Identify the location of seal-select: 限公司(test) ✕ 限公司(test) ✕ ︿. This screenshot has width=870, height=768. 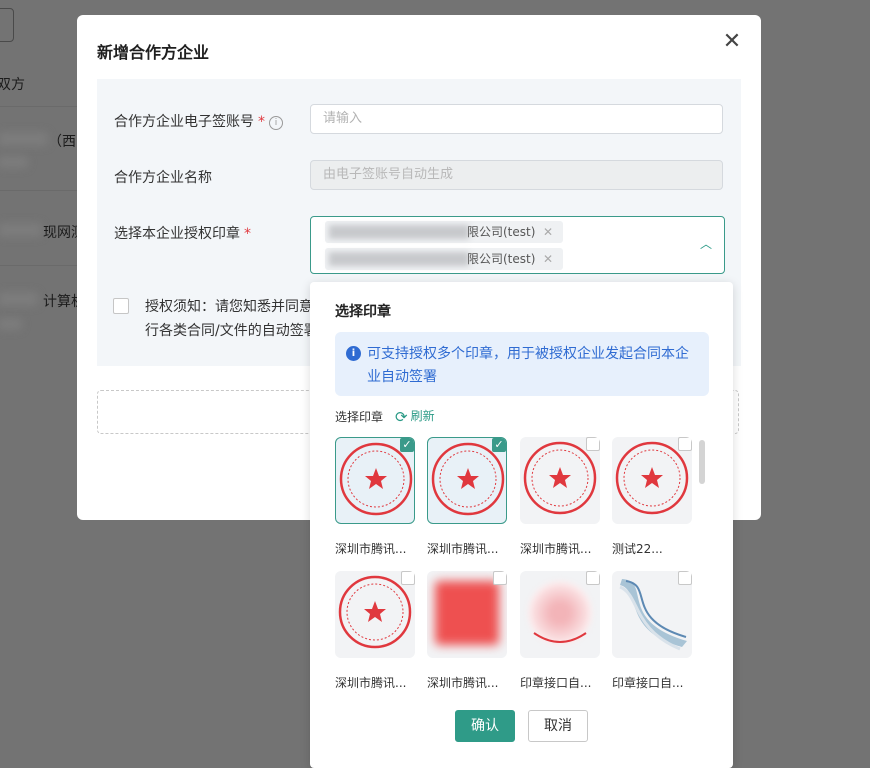
(517, 245).